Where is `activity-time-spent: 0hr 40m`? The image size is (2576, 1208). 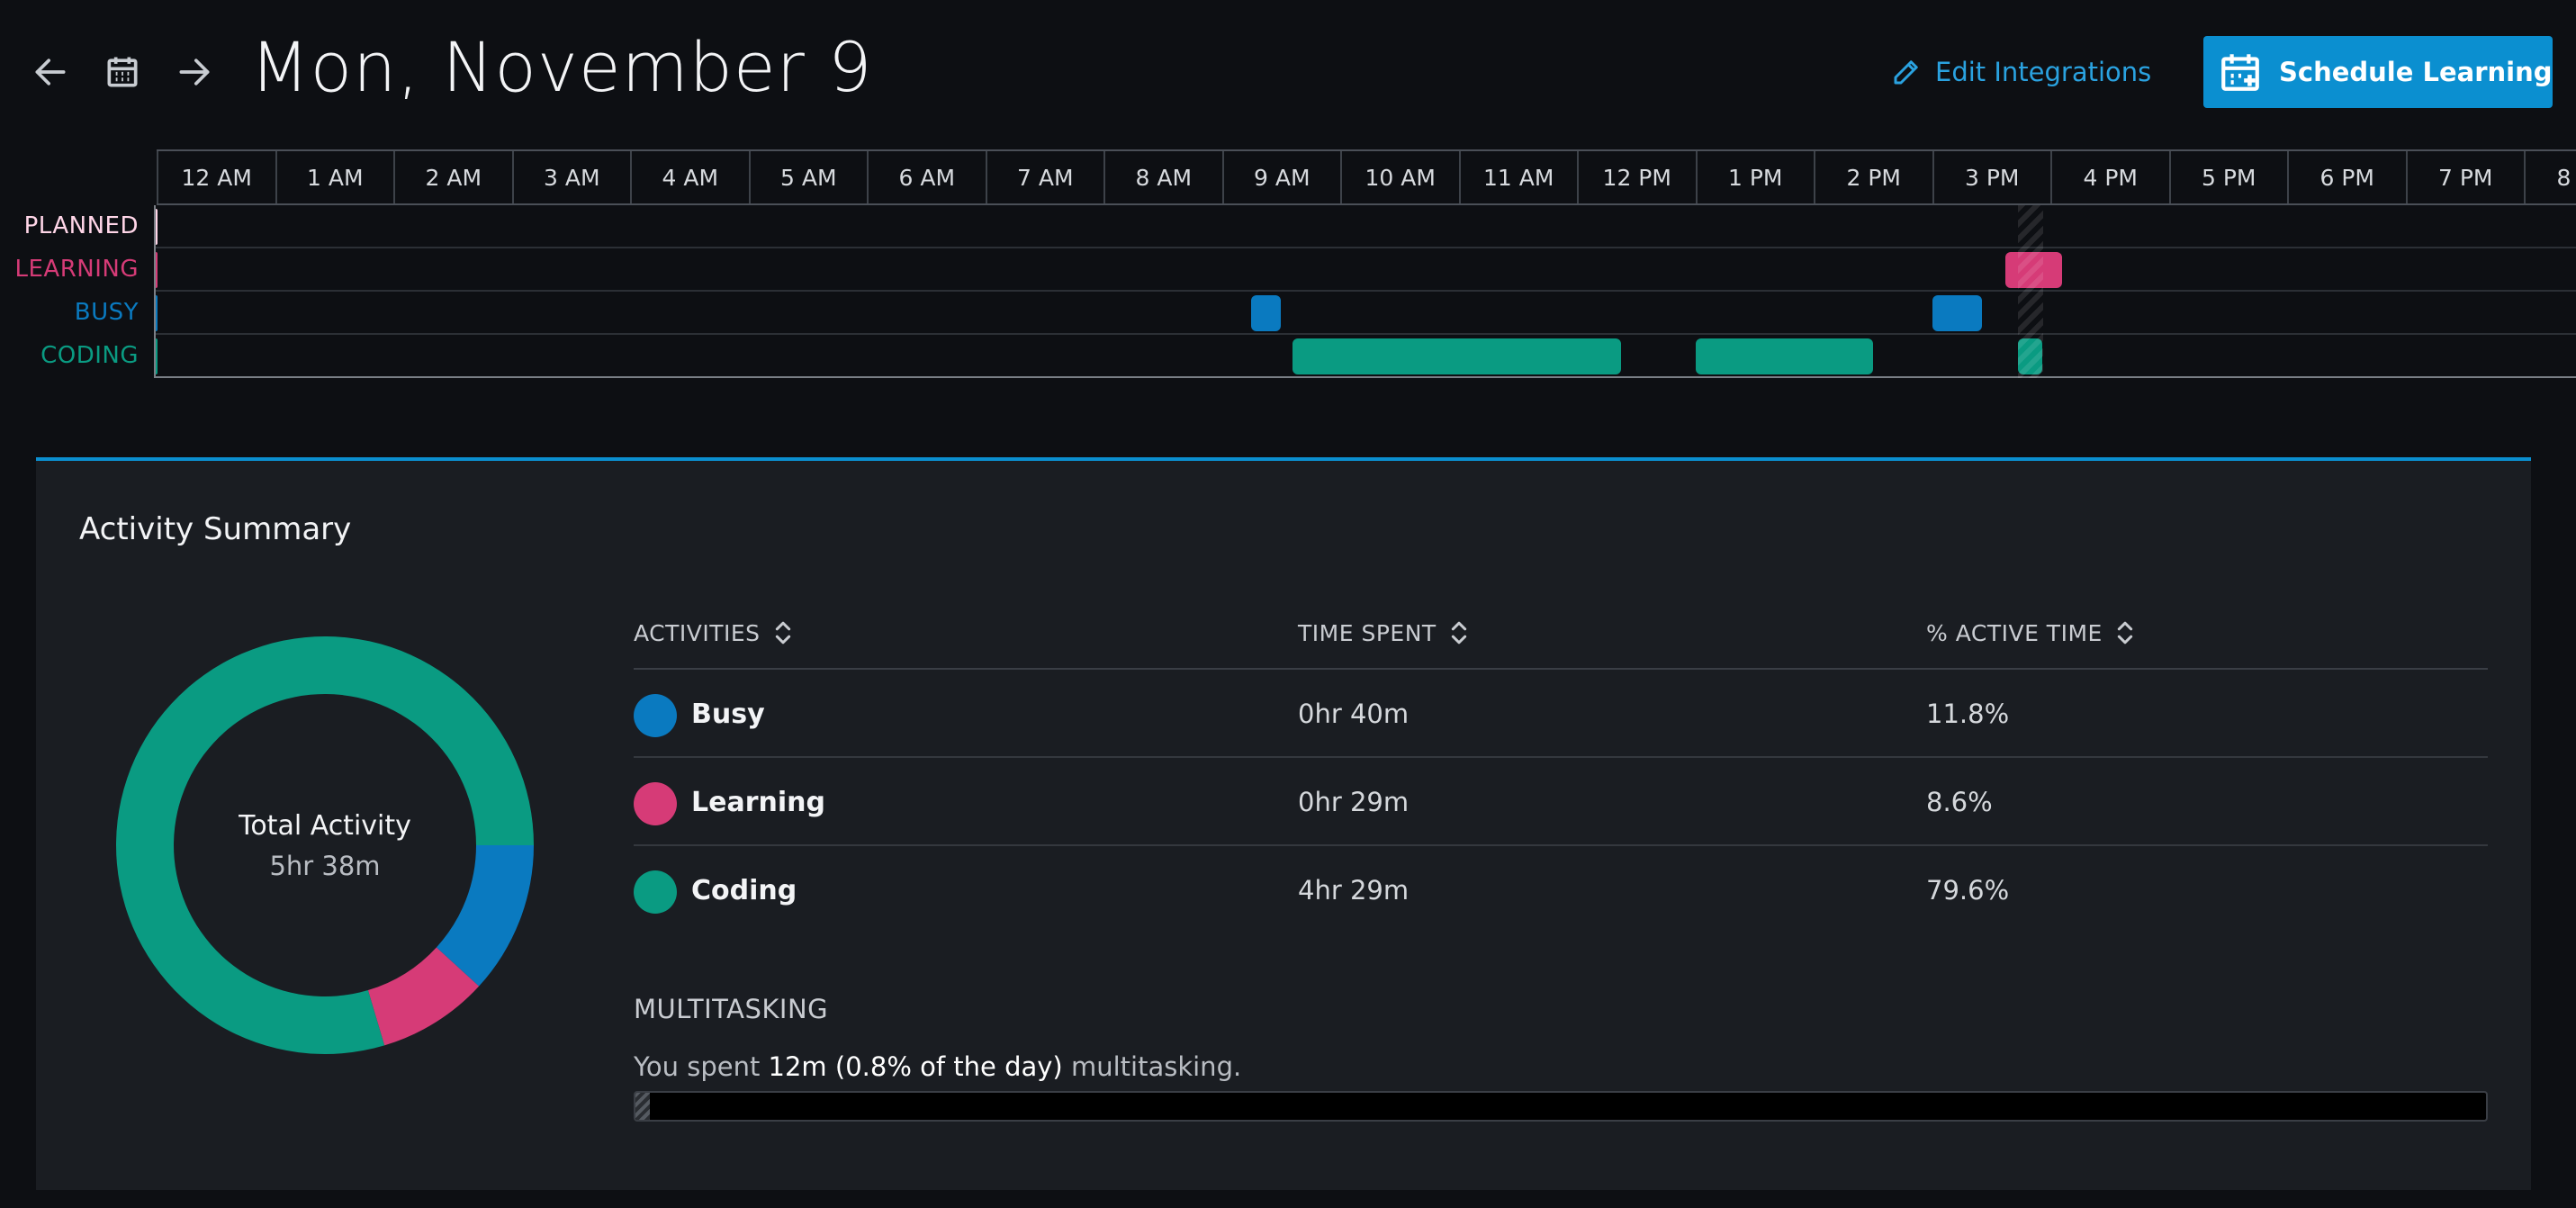
activity-time-spent: 0hr 40m is located at coordinates (1354, 714).